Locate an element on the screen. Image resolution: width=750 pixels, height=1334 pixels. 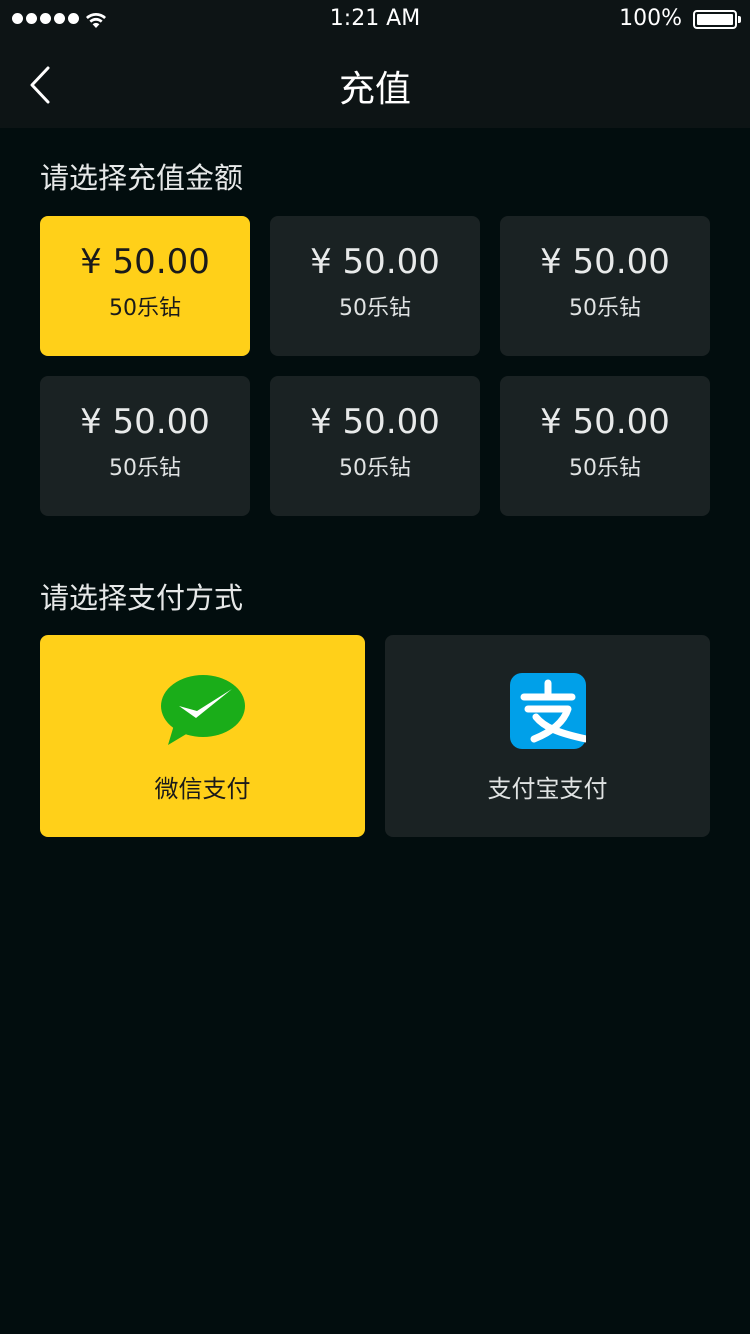
nav-bar: 充值 is located at coordinates (375, 84).